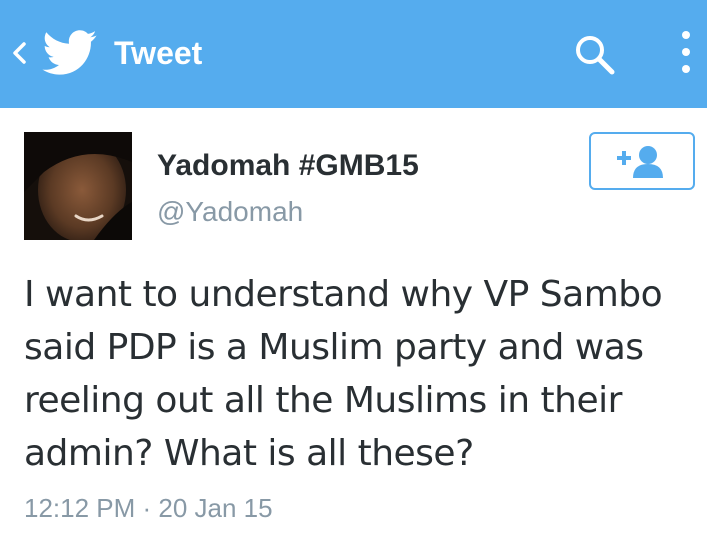 The height and width of the screenshot is (542, 707). Describe the element at coordinates (288, 166) in the screenshot. I see `display-name: Yadomah #GMB15` at that location.